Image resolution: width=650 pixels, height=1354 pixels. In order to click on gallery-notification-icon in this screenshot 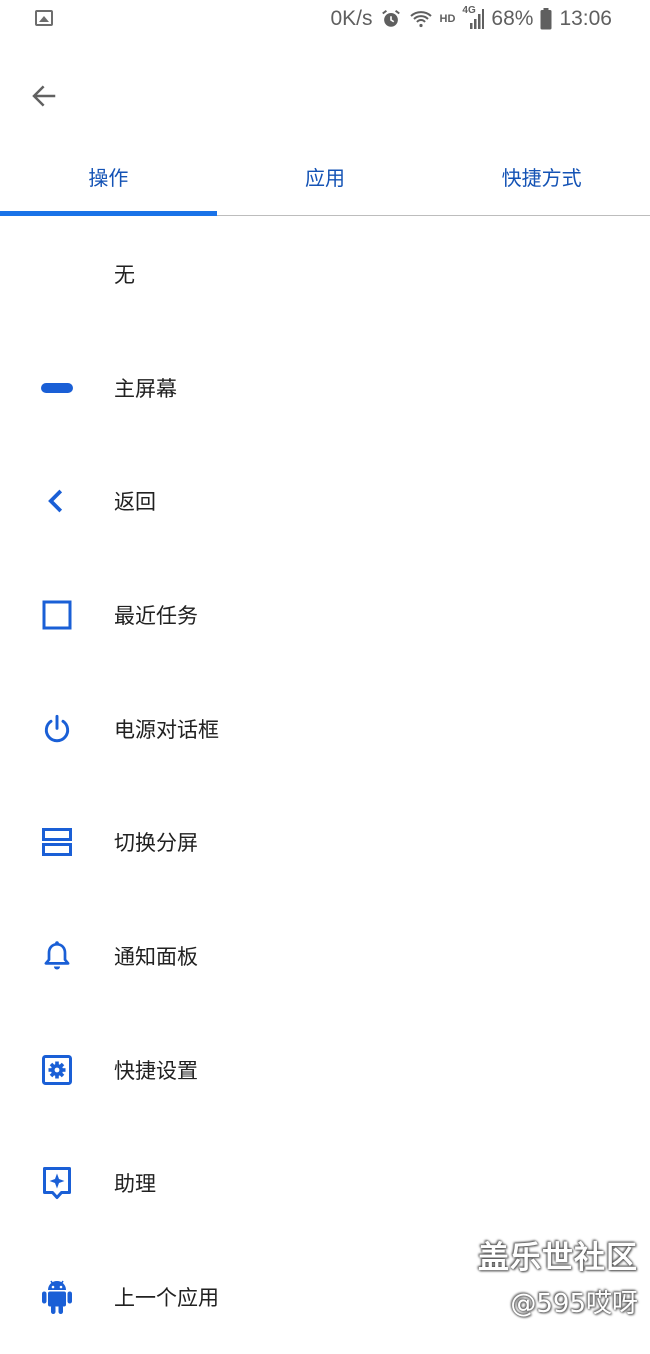, I will do `click(44, 18)`.